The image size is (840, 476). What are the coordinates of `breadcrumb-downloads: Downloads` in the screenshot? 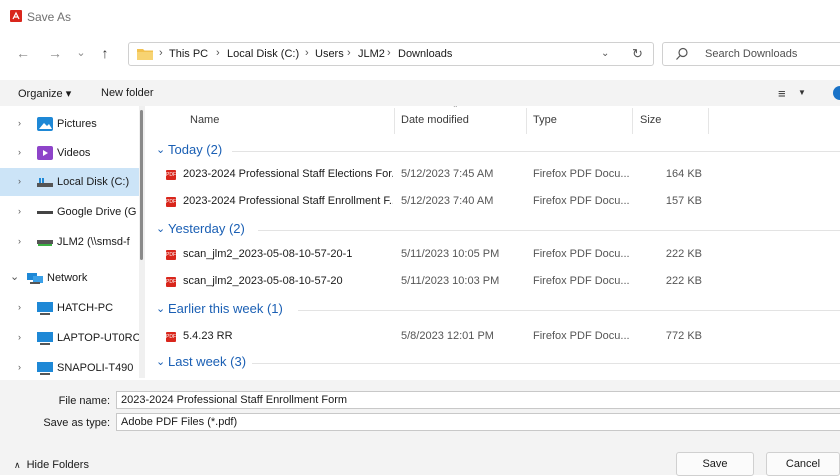 It's located at (425, 54).